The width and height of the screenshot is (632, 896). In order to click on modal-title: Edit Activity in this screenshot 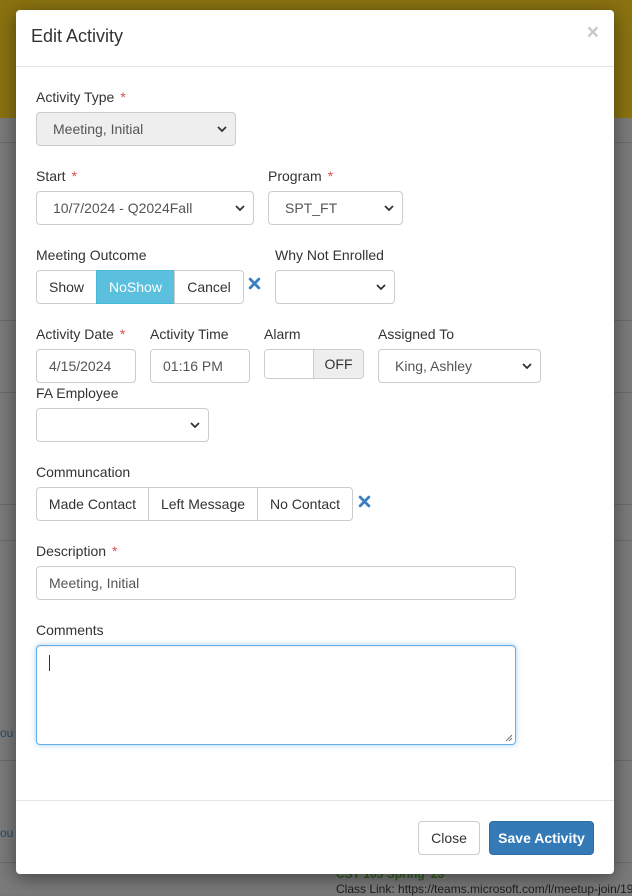, I will do `click(77, 36)`.